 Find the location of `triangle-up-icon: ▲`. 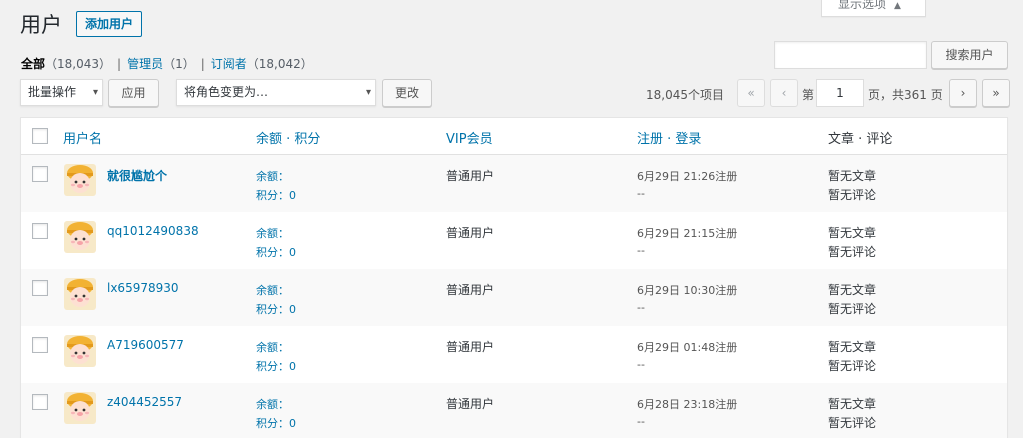

triangle-up-icon: ▲ is located at coordinates (897, 6).